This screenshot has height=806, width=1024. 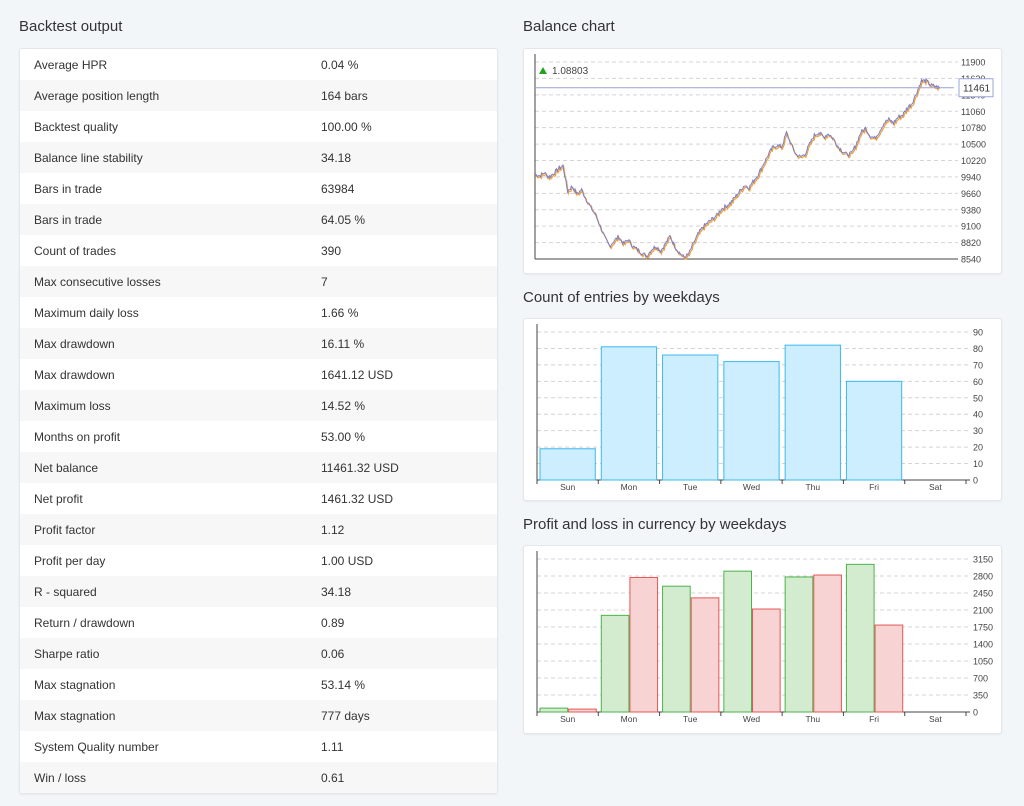 I want to click on y-tick-label: 10500, so click(x=973, y=145).